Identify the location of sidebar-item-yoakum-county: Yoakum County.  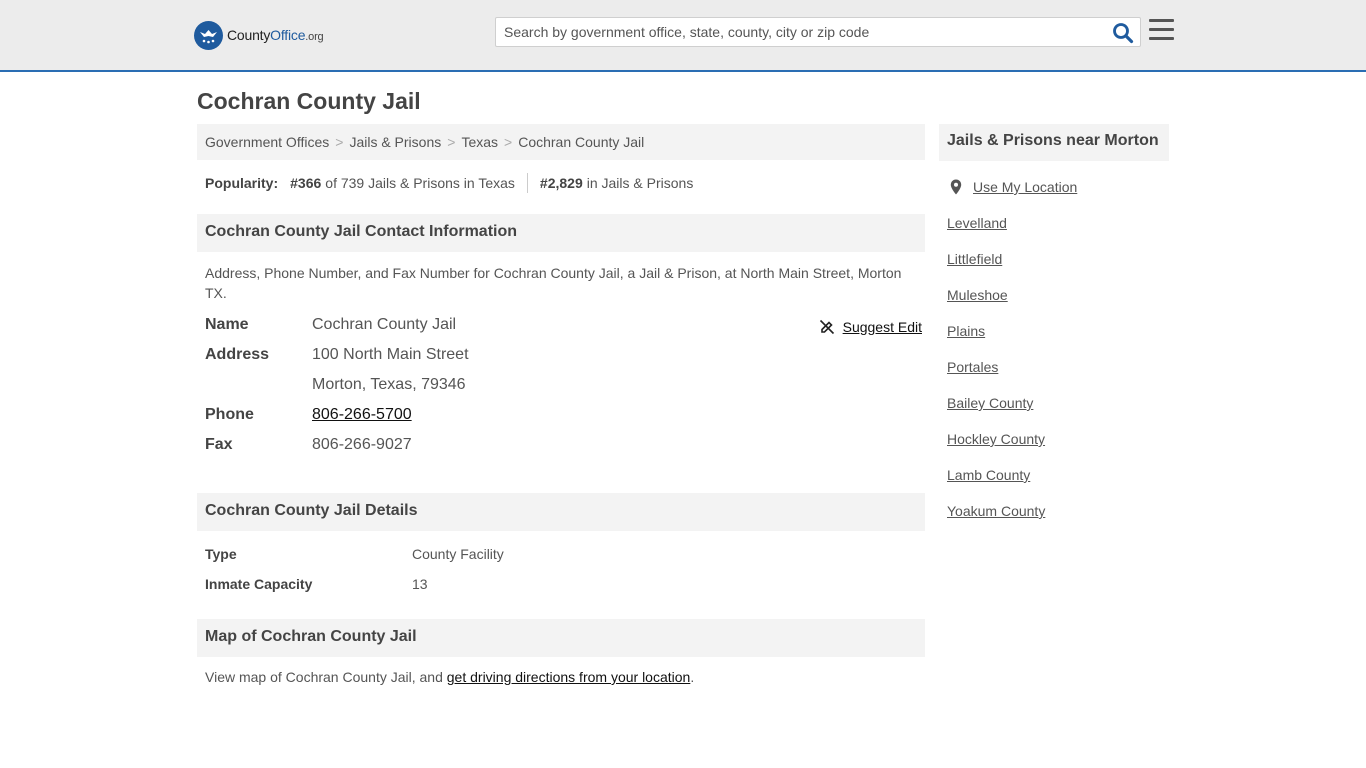
(996, 511).